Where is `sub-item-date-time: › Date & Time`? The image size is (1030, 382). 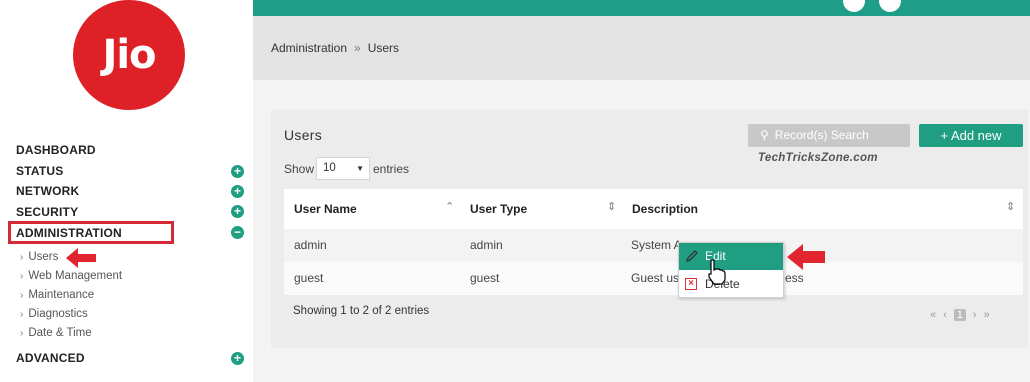
sub-item-date-time: › Date & Time is located at coordinates (56, 333).